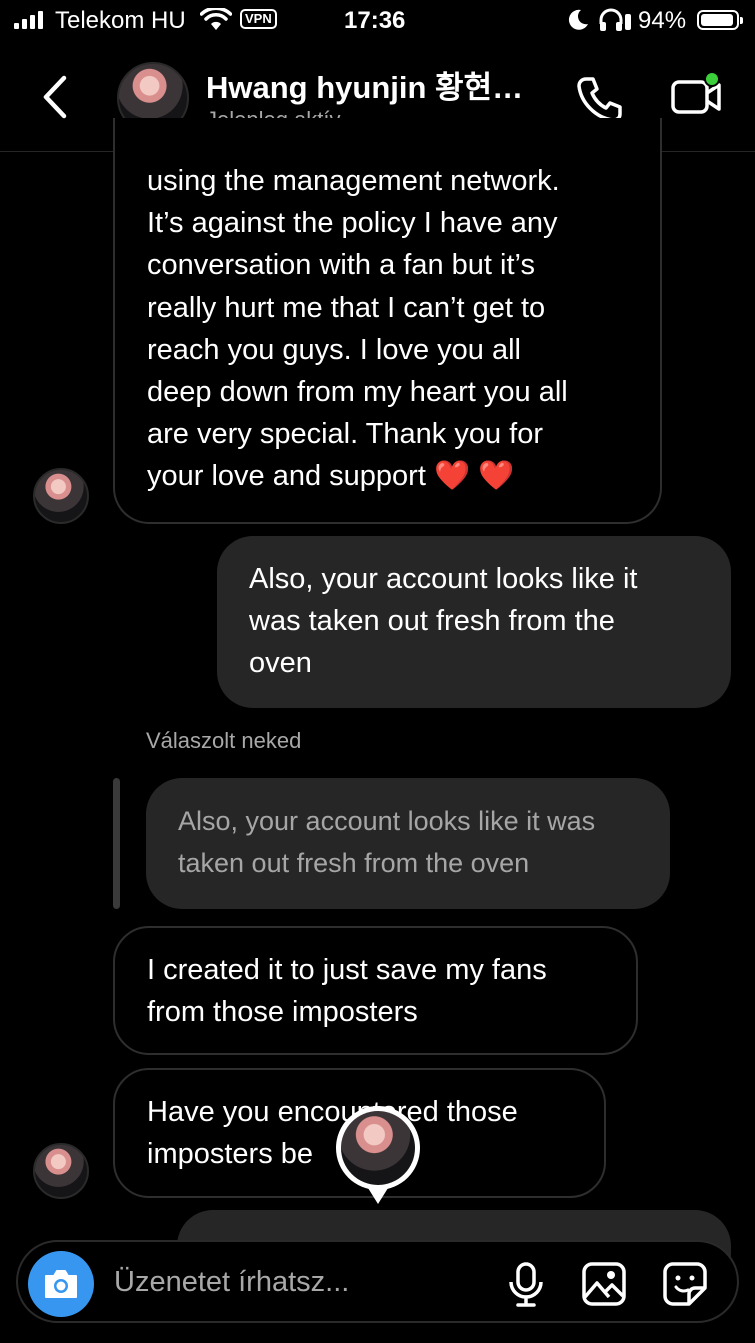 This screenshot has height=1343, width=755. What do you see at coordinates (346, 307) in the screenshot?
I see `message-line: really hurt me that I can’t get to` at bounding box center [346, 307].